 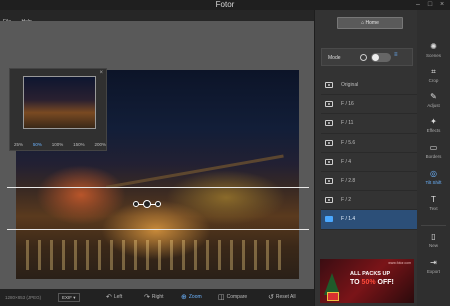 What do you see at coordinates (433, 147) in the screenshot?
I see `borders-icon: ▭` at bounding box center [433, 147].